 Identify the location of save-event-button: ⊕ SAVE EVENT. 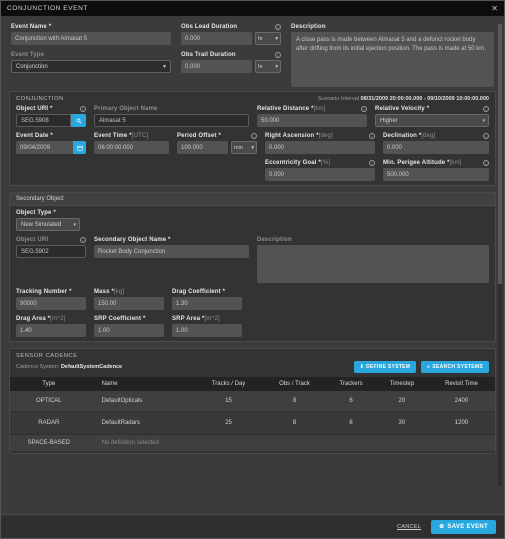
(463, 526).